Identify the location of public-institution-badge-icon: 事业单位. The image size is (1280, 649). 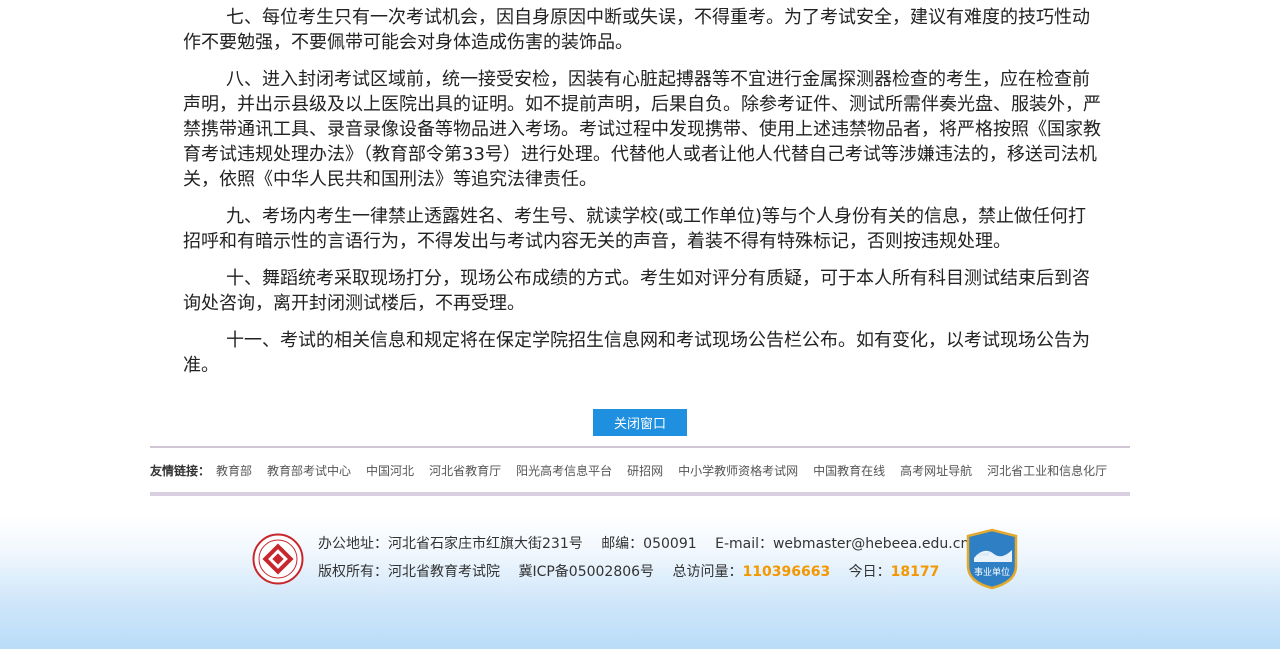
(992, 559).